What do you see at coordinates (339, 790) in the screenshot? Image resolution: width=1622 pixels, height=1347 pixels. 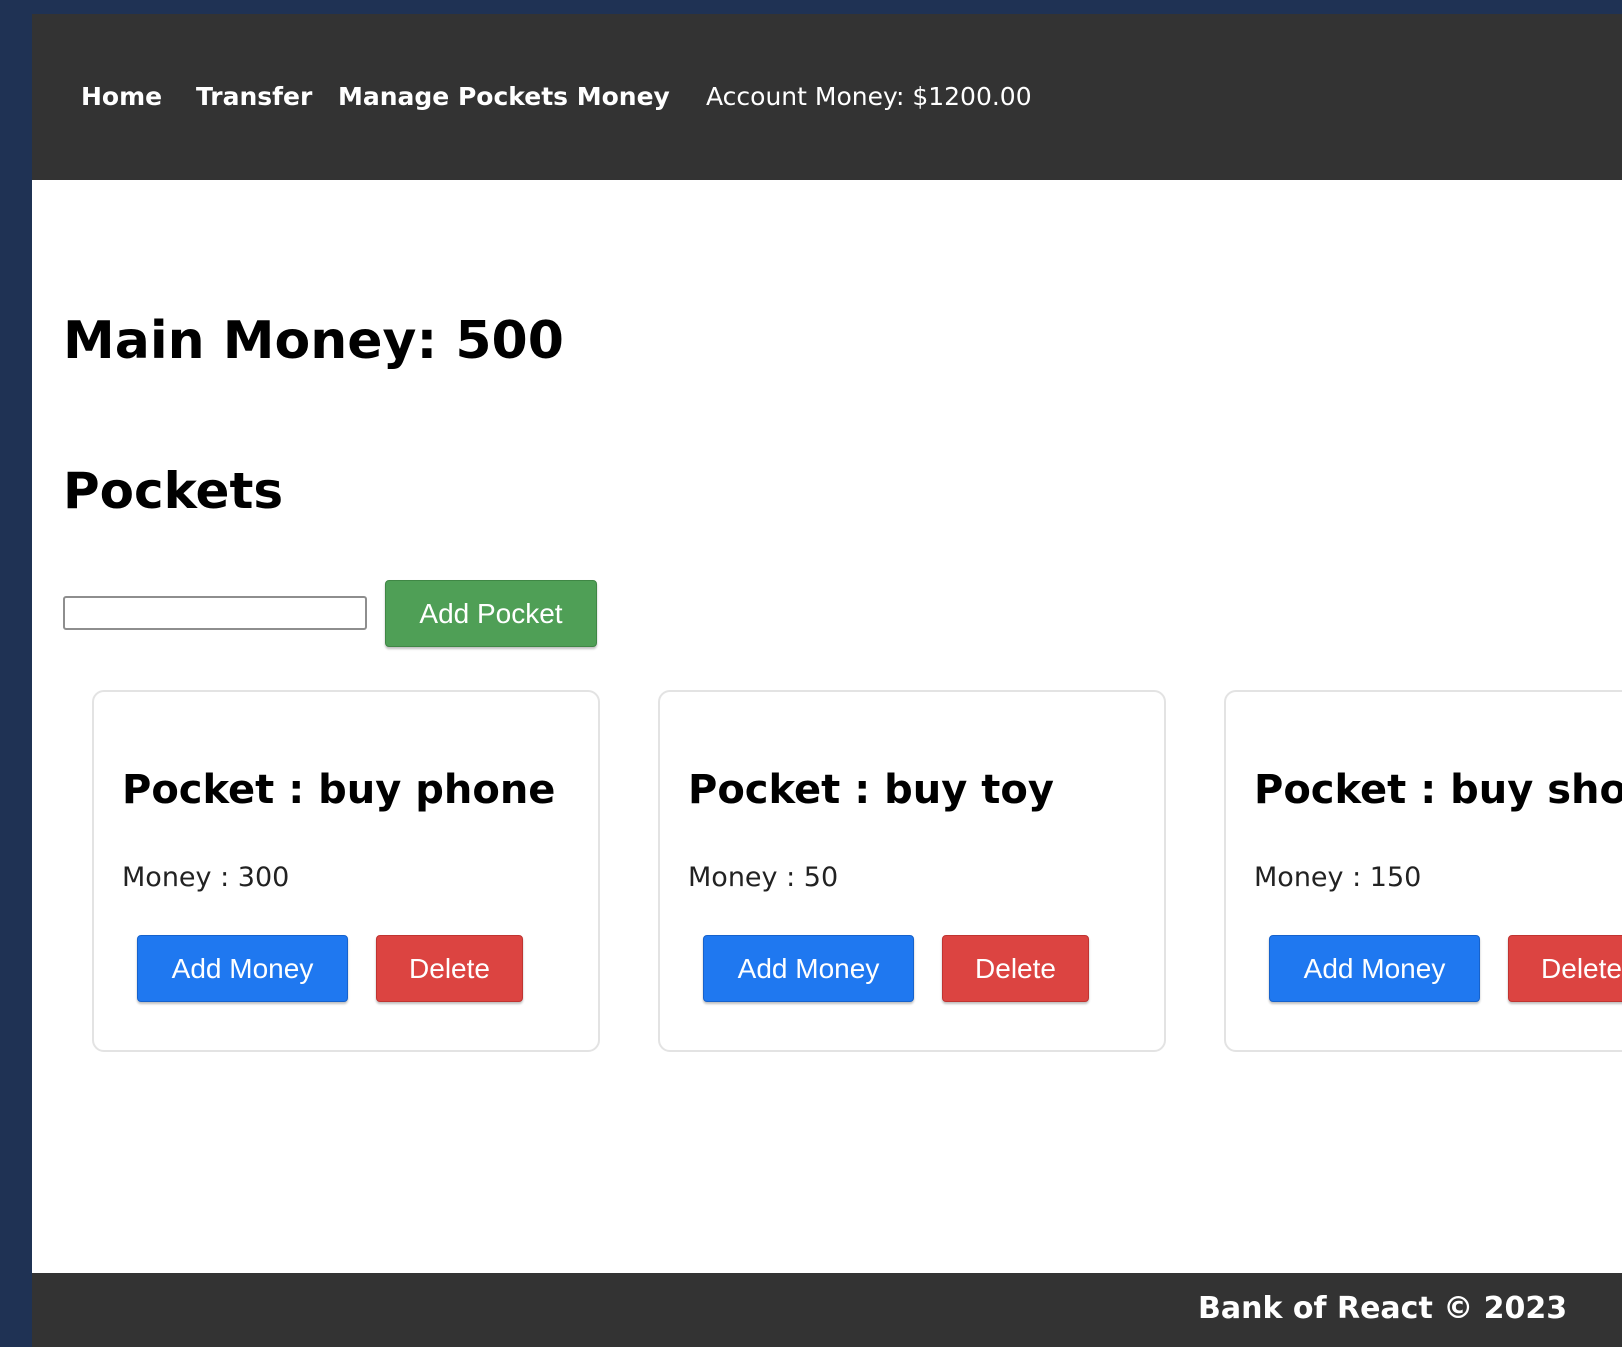 I see `pocket-title: Pocket : buy phone` at bounding box center [339, 790].